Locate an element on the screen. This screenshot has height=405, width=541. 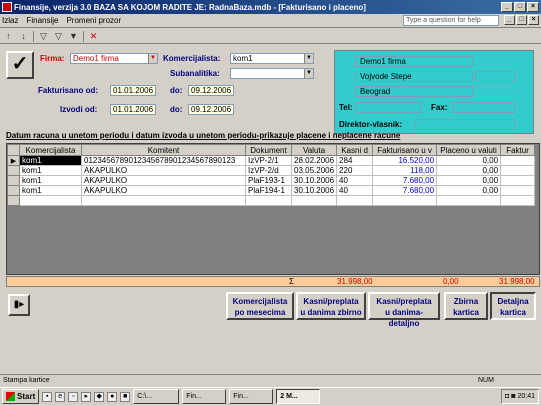
filter-by-selection-icon: ▽ is located at coordinates (43, 36).